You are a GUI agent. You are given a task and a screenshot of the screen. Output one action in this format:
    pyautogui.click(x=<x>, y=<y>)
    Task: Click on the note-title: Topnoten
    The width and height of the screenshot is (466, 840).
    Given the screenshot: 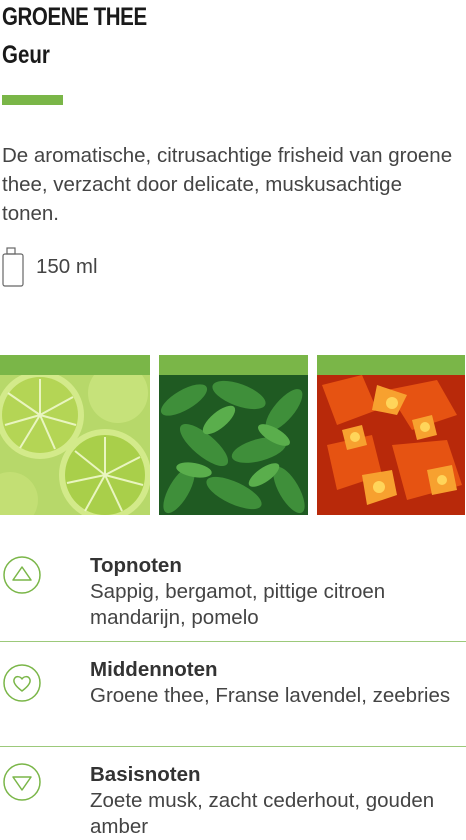 What is the action you would take?
    pyautogui.click(x=136, y=565)
    